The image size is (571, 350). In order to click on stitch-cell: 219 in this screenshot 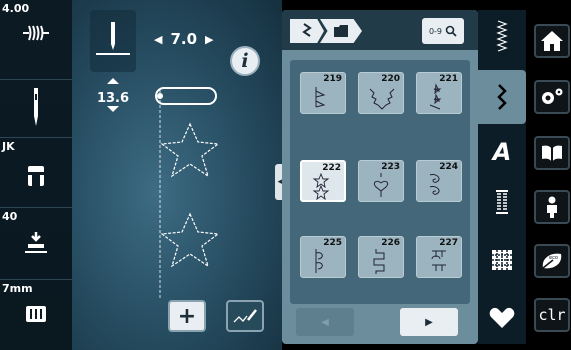, I will do `click(323, 93)`.